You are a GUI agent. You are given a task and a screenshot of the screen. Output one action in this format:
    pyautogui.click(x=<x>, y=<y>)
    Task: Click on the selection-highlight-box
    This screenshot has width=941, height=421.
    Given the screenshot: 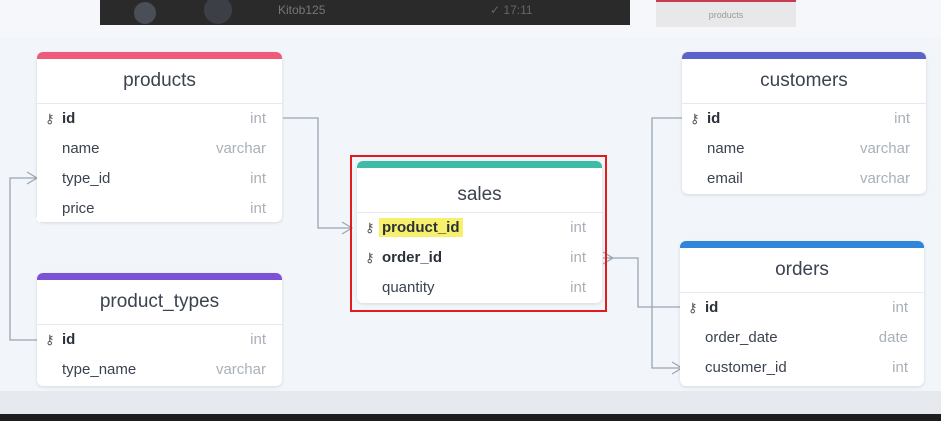 What is the action you would take?
    pyautogui.click(x=478, y=233)
    